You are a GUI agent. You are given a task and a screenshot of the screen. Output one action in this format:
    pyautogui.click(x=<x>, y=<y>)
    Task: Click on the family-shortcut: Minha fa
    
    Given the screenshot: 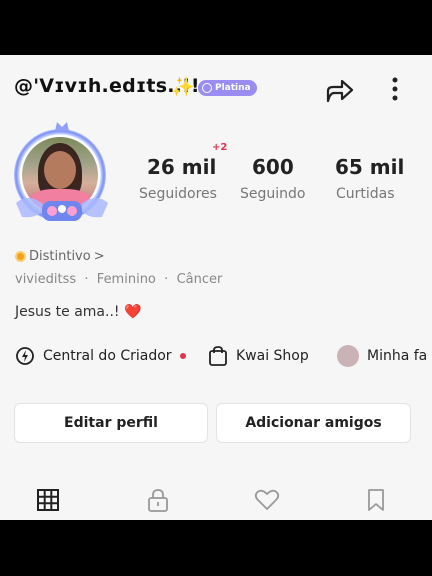 What is the action you would take?
    pyautogui.click(x=382, y=356)
    